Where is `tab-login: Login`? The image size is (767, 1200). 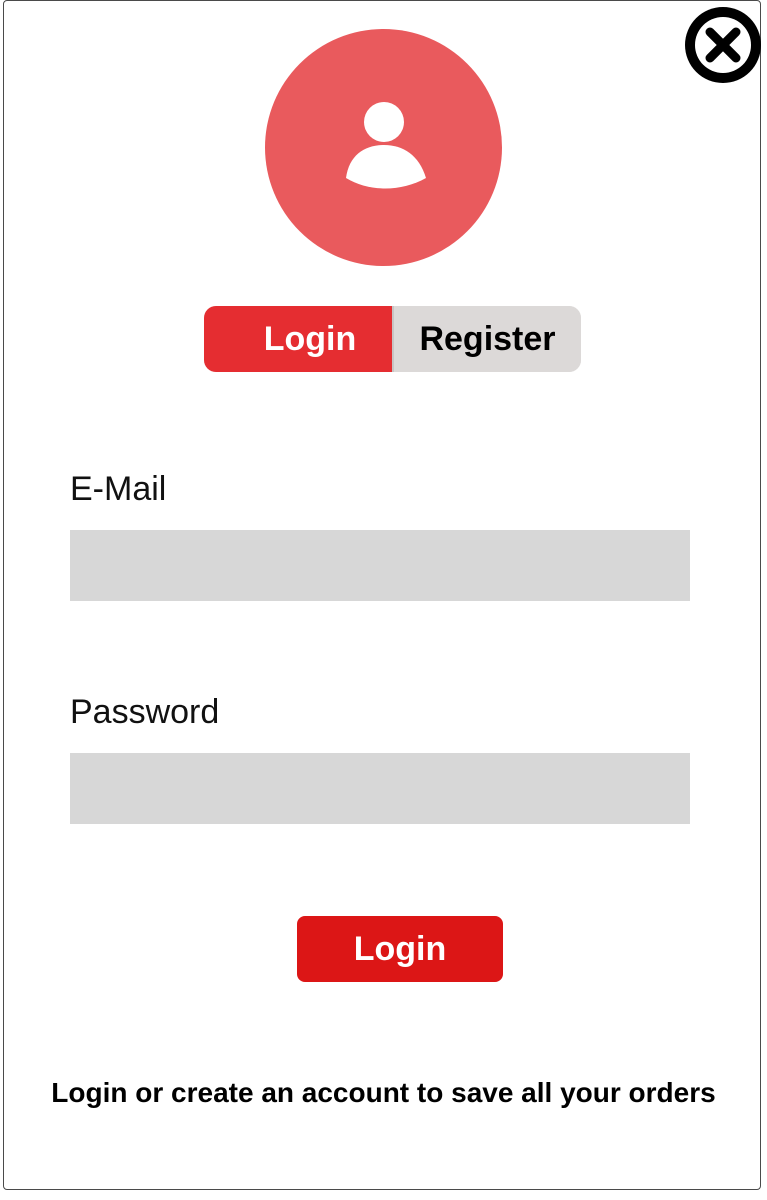
tab-login: Login is located at coordinates (298, 339).